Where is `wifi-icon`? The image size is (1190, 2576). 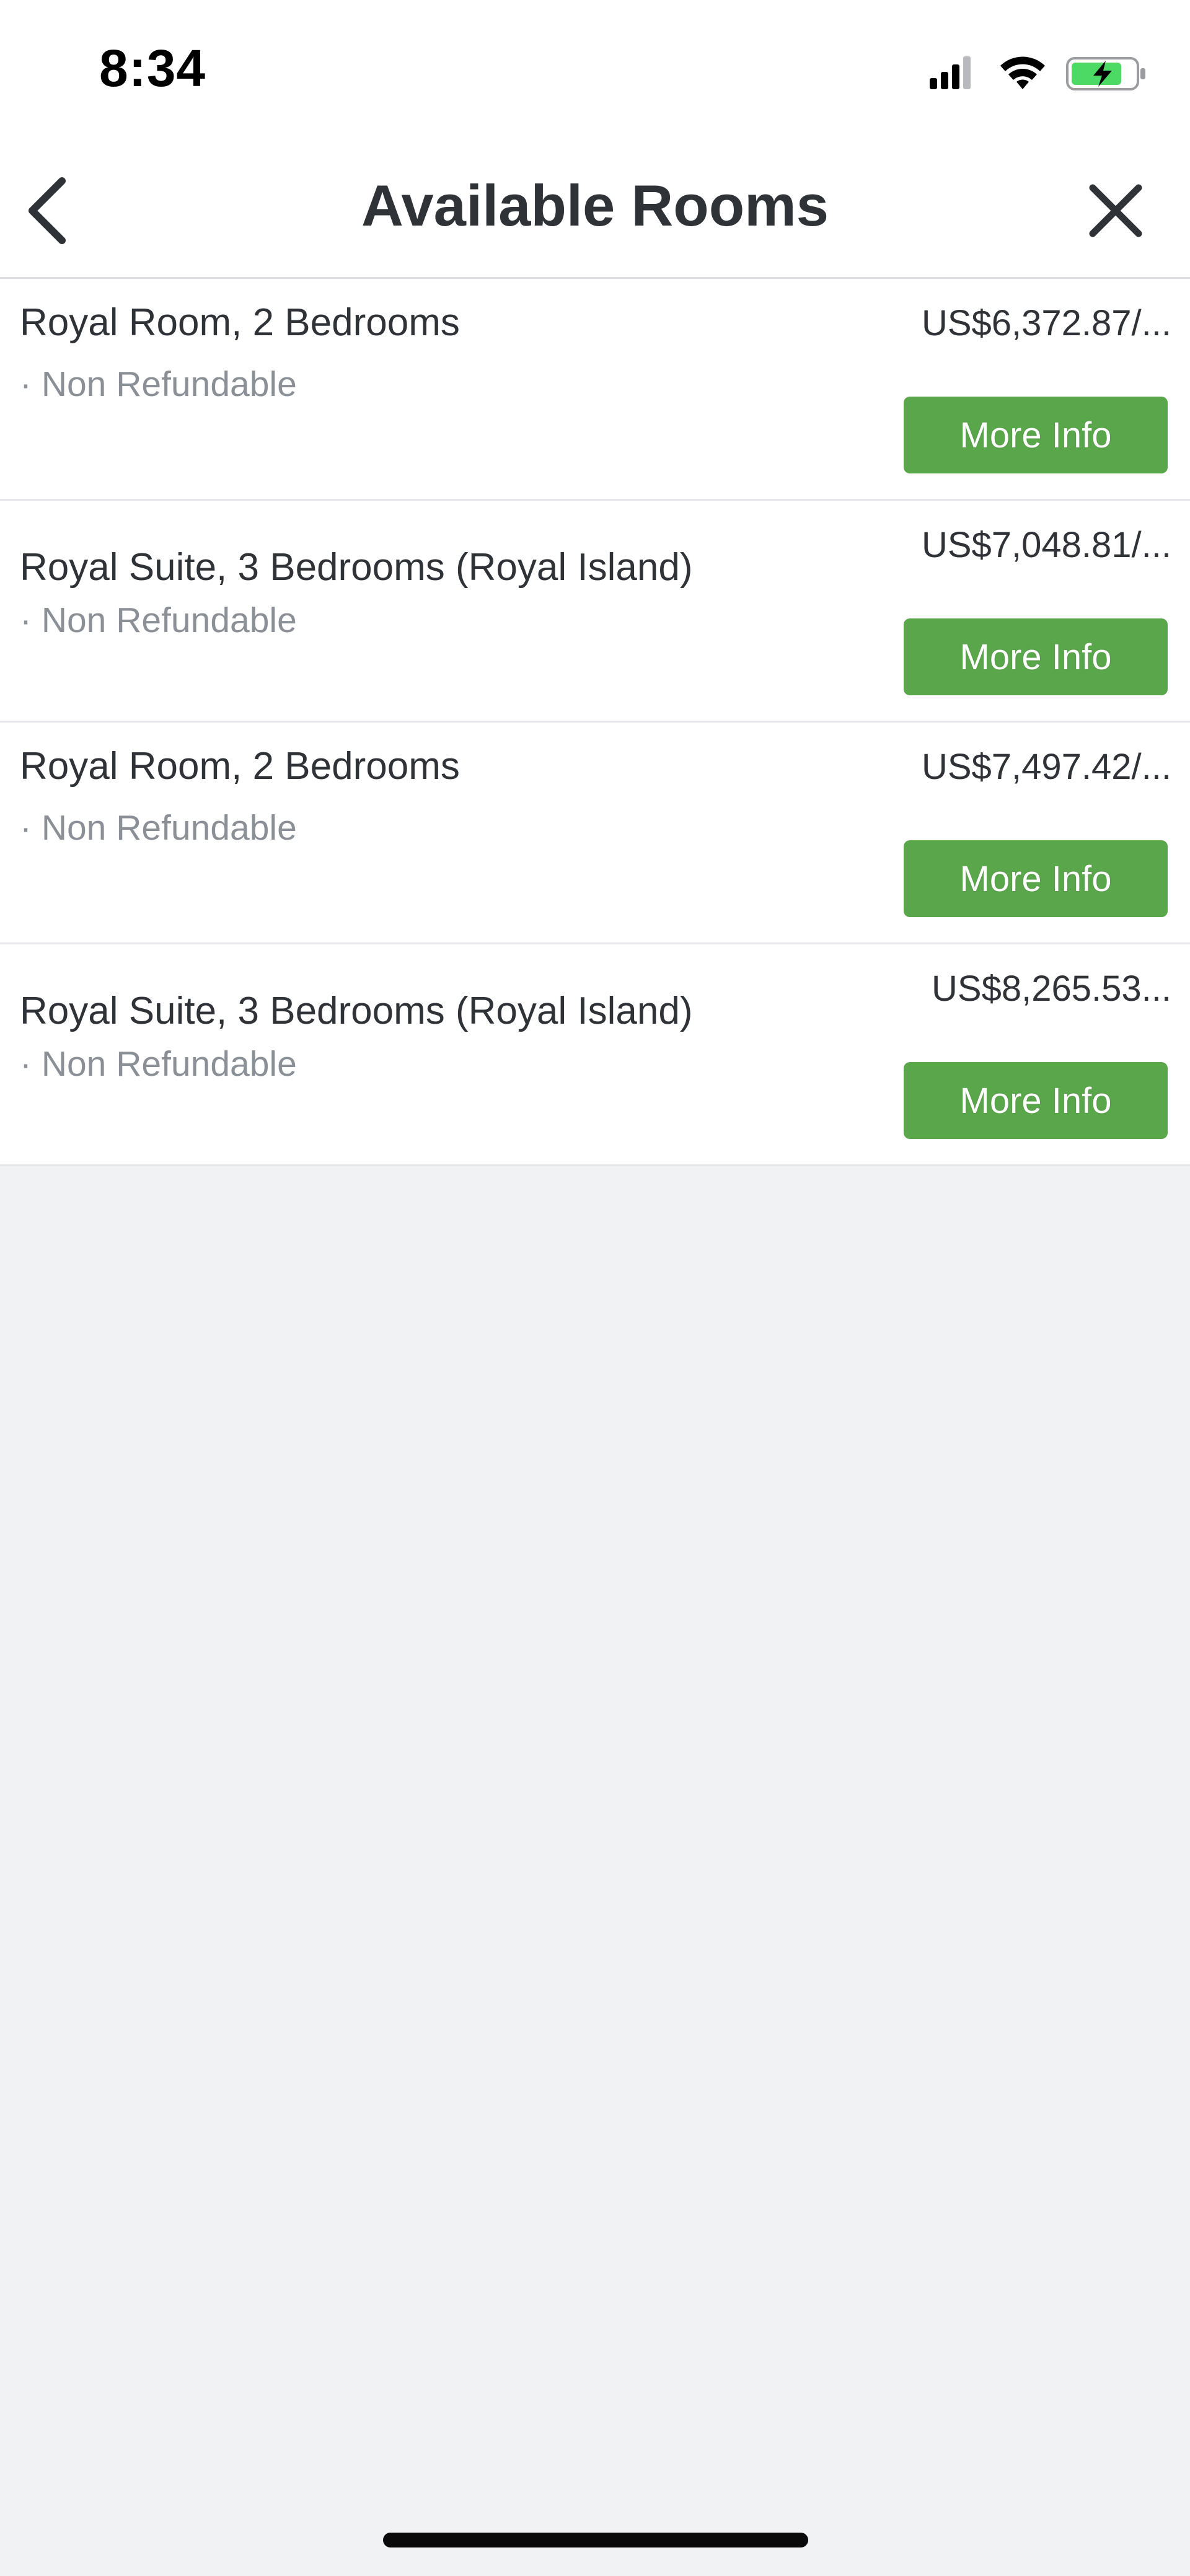 wifi-icon is located at coordinates (1022, 72).